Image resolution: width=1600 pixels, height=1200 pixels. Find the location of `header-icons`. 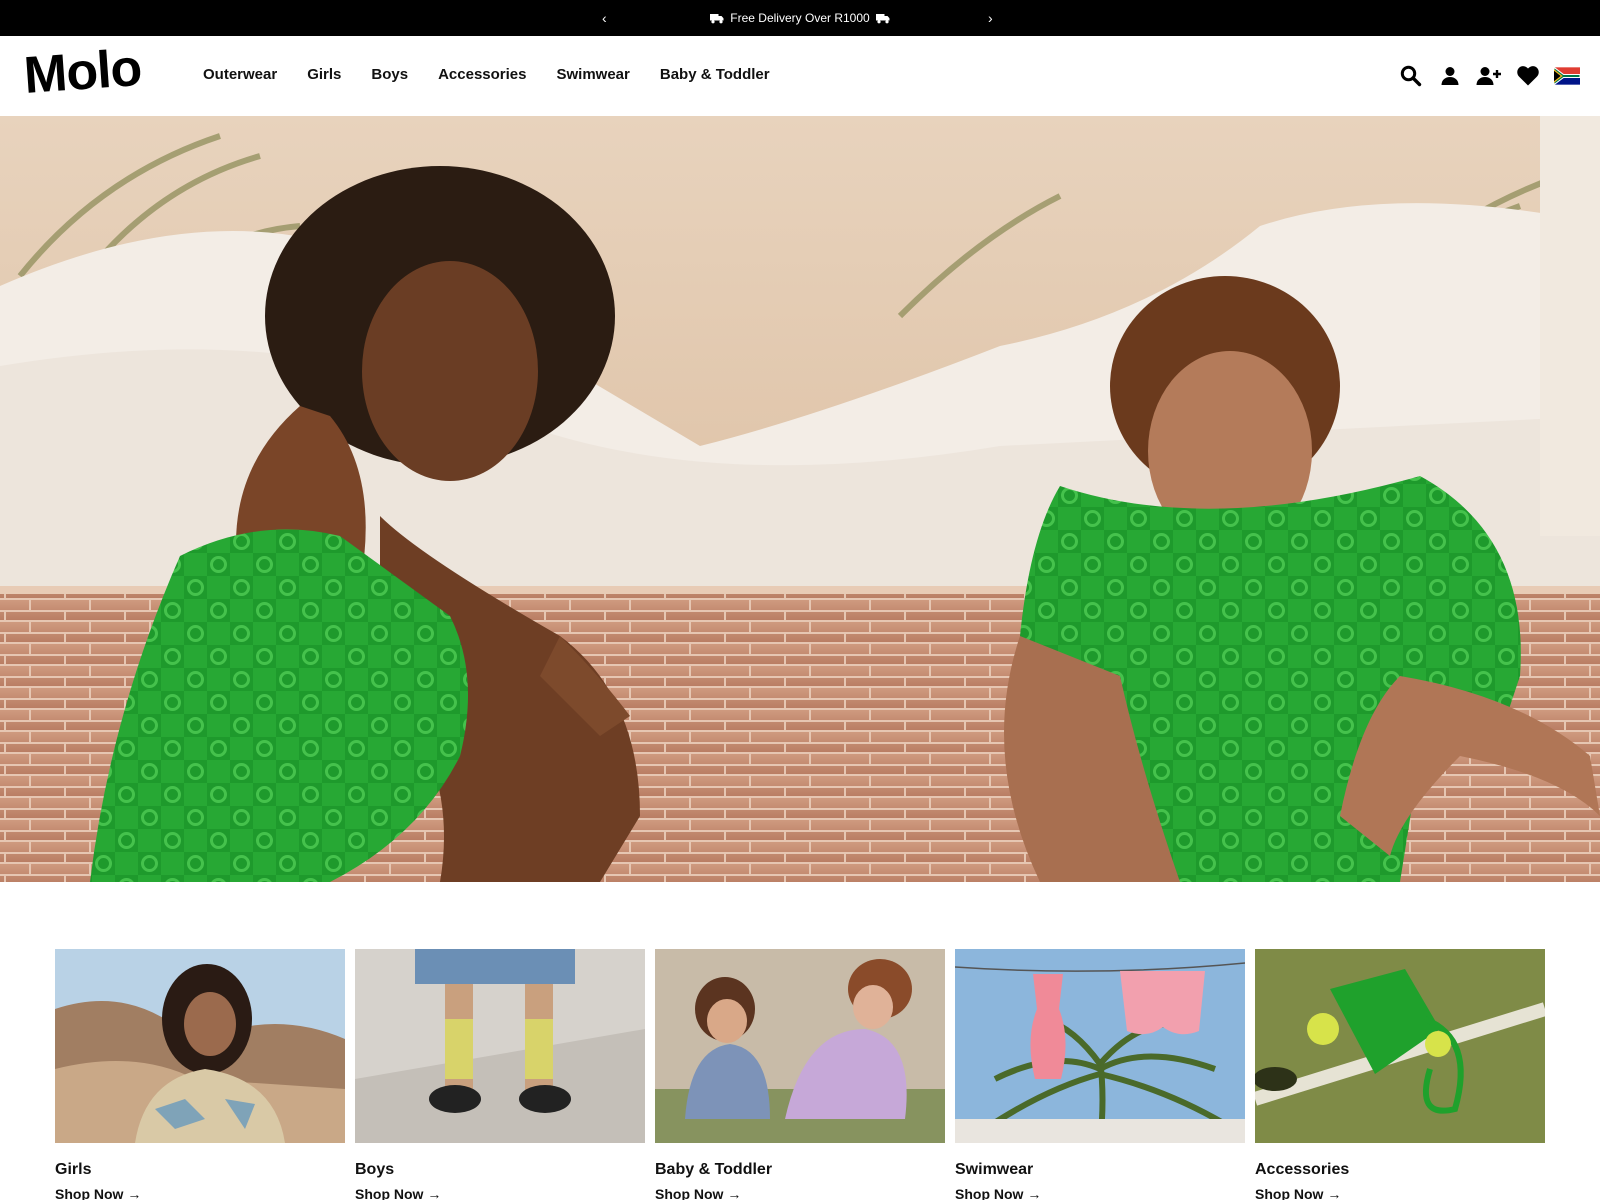

header-icons is located at coordinates (1489, 76).